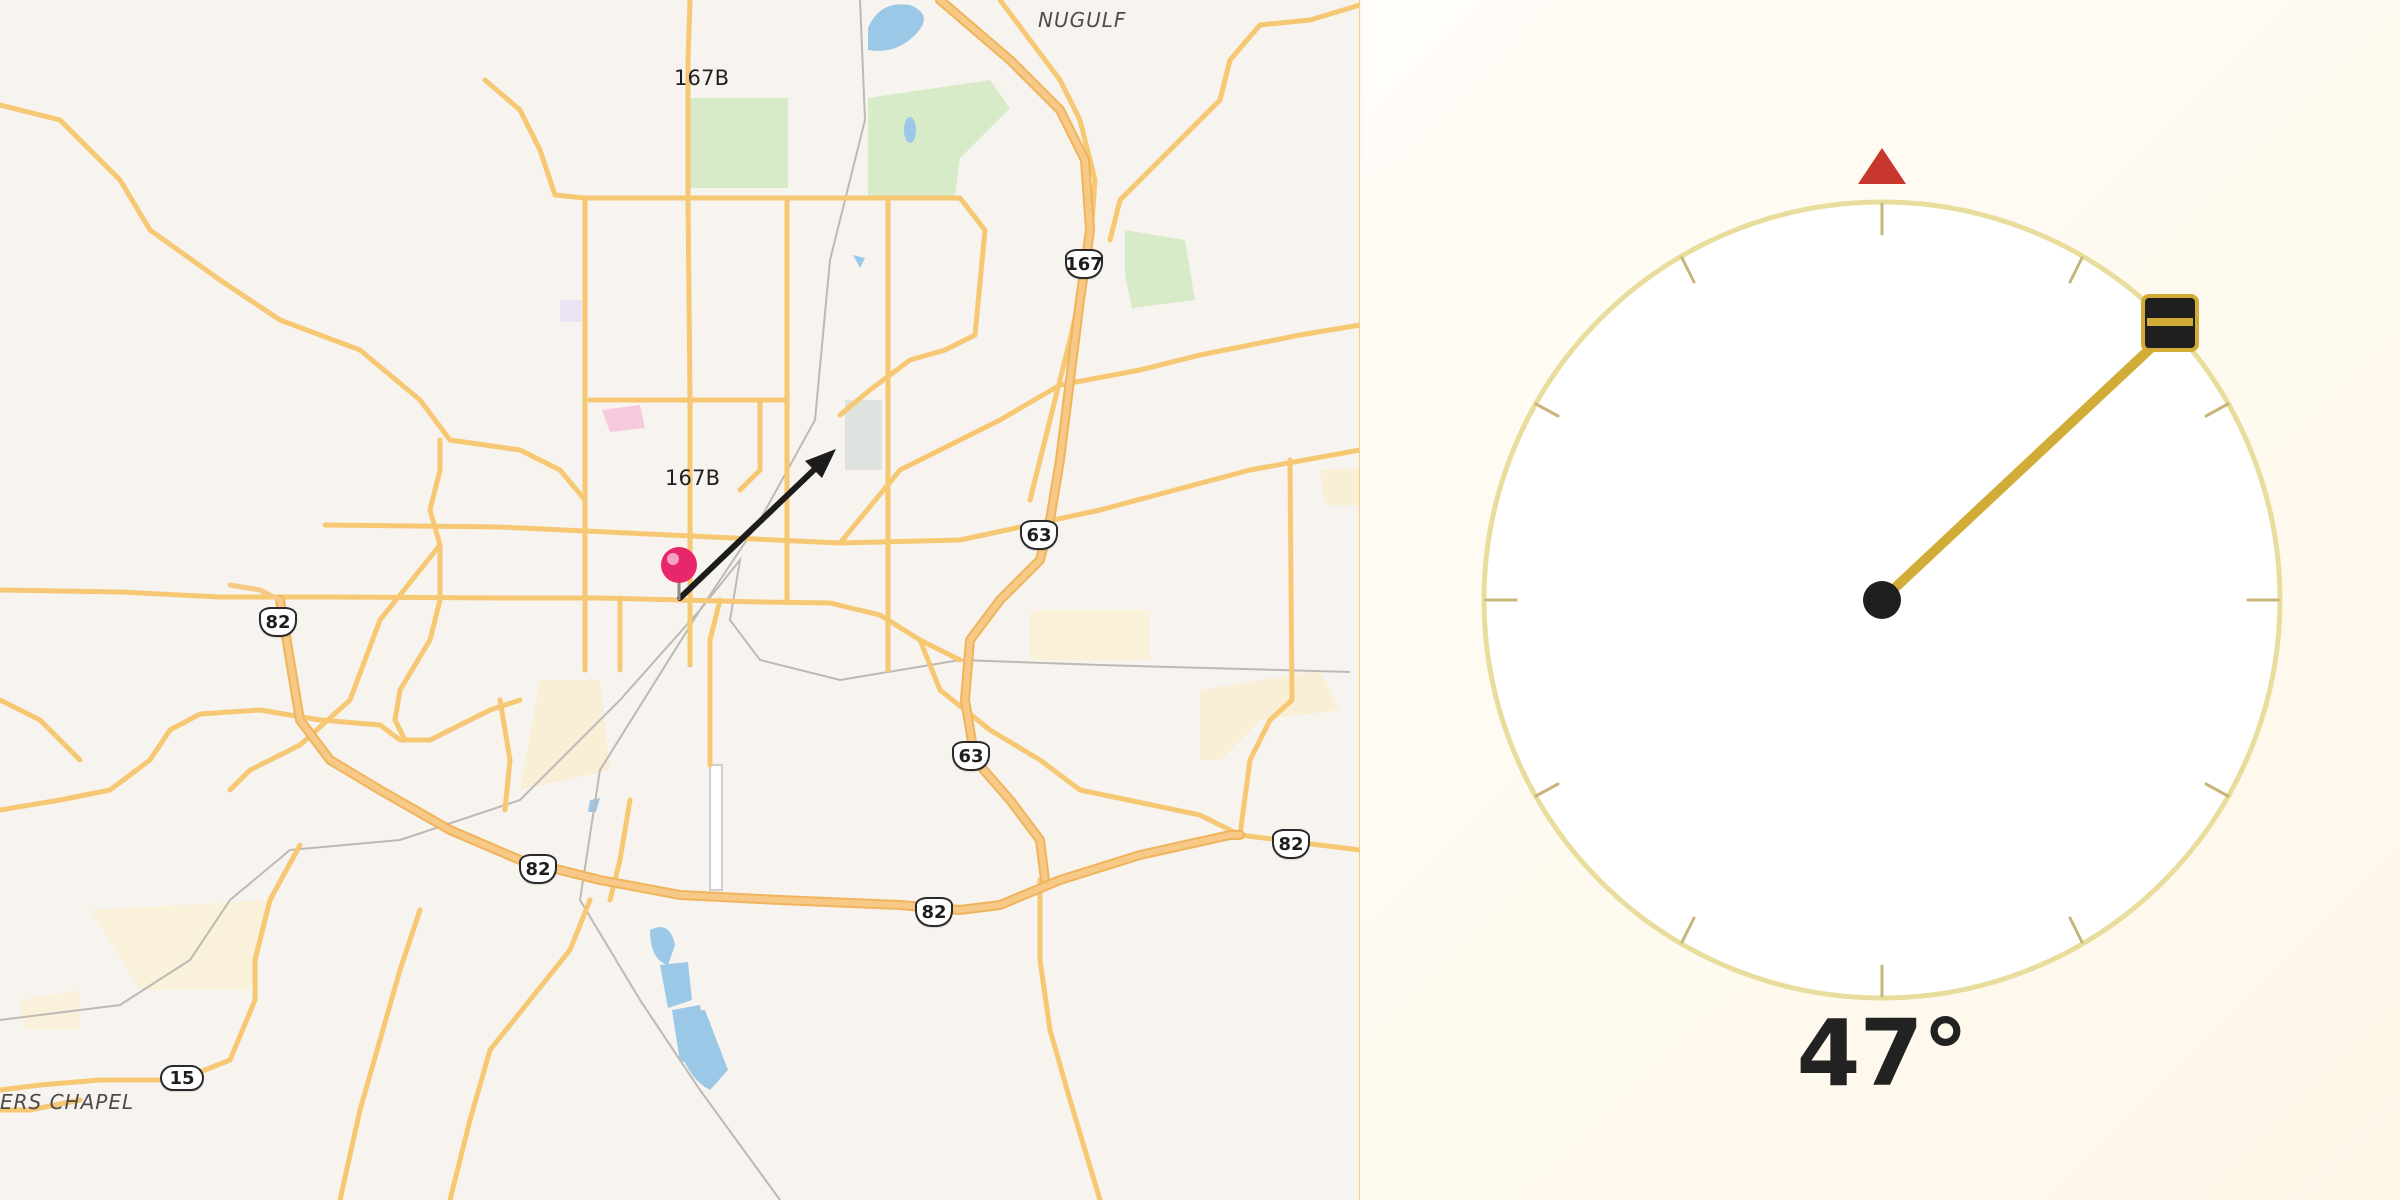 Image resolution: width=2400 pixels, height=1200 pixels. Describe the element at coordinates (756, 525) in the screenshot. I see `direction-arrow-icon` at that location.